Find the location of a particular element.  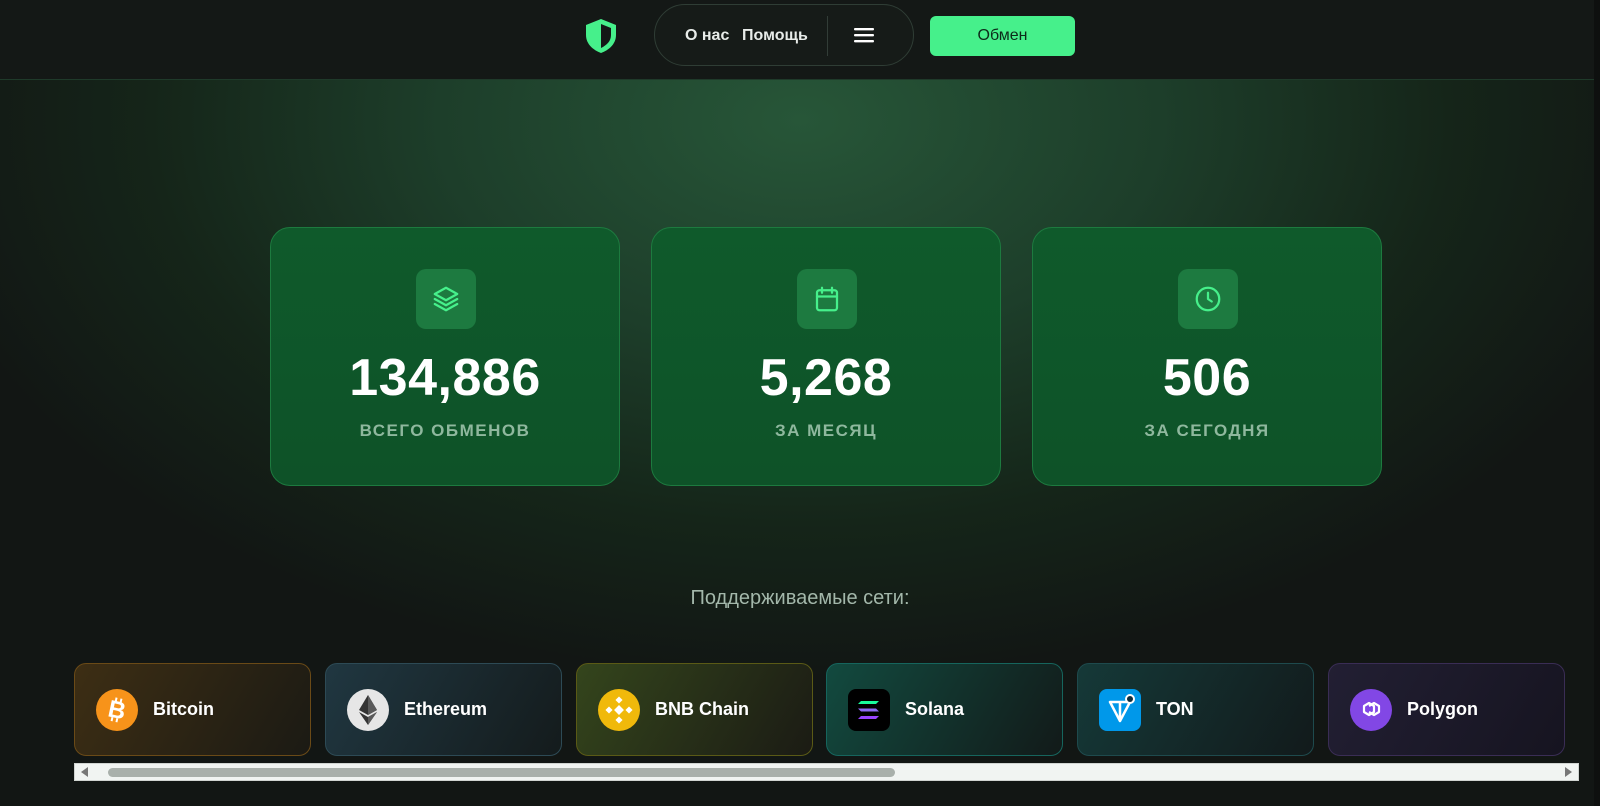

network-card-bitcoin: B Bitcoin is located at coordinates (192, 709).